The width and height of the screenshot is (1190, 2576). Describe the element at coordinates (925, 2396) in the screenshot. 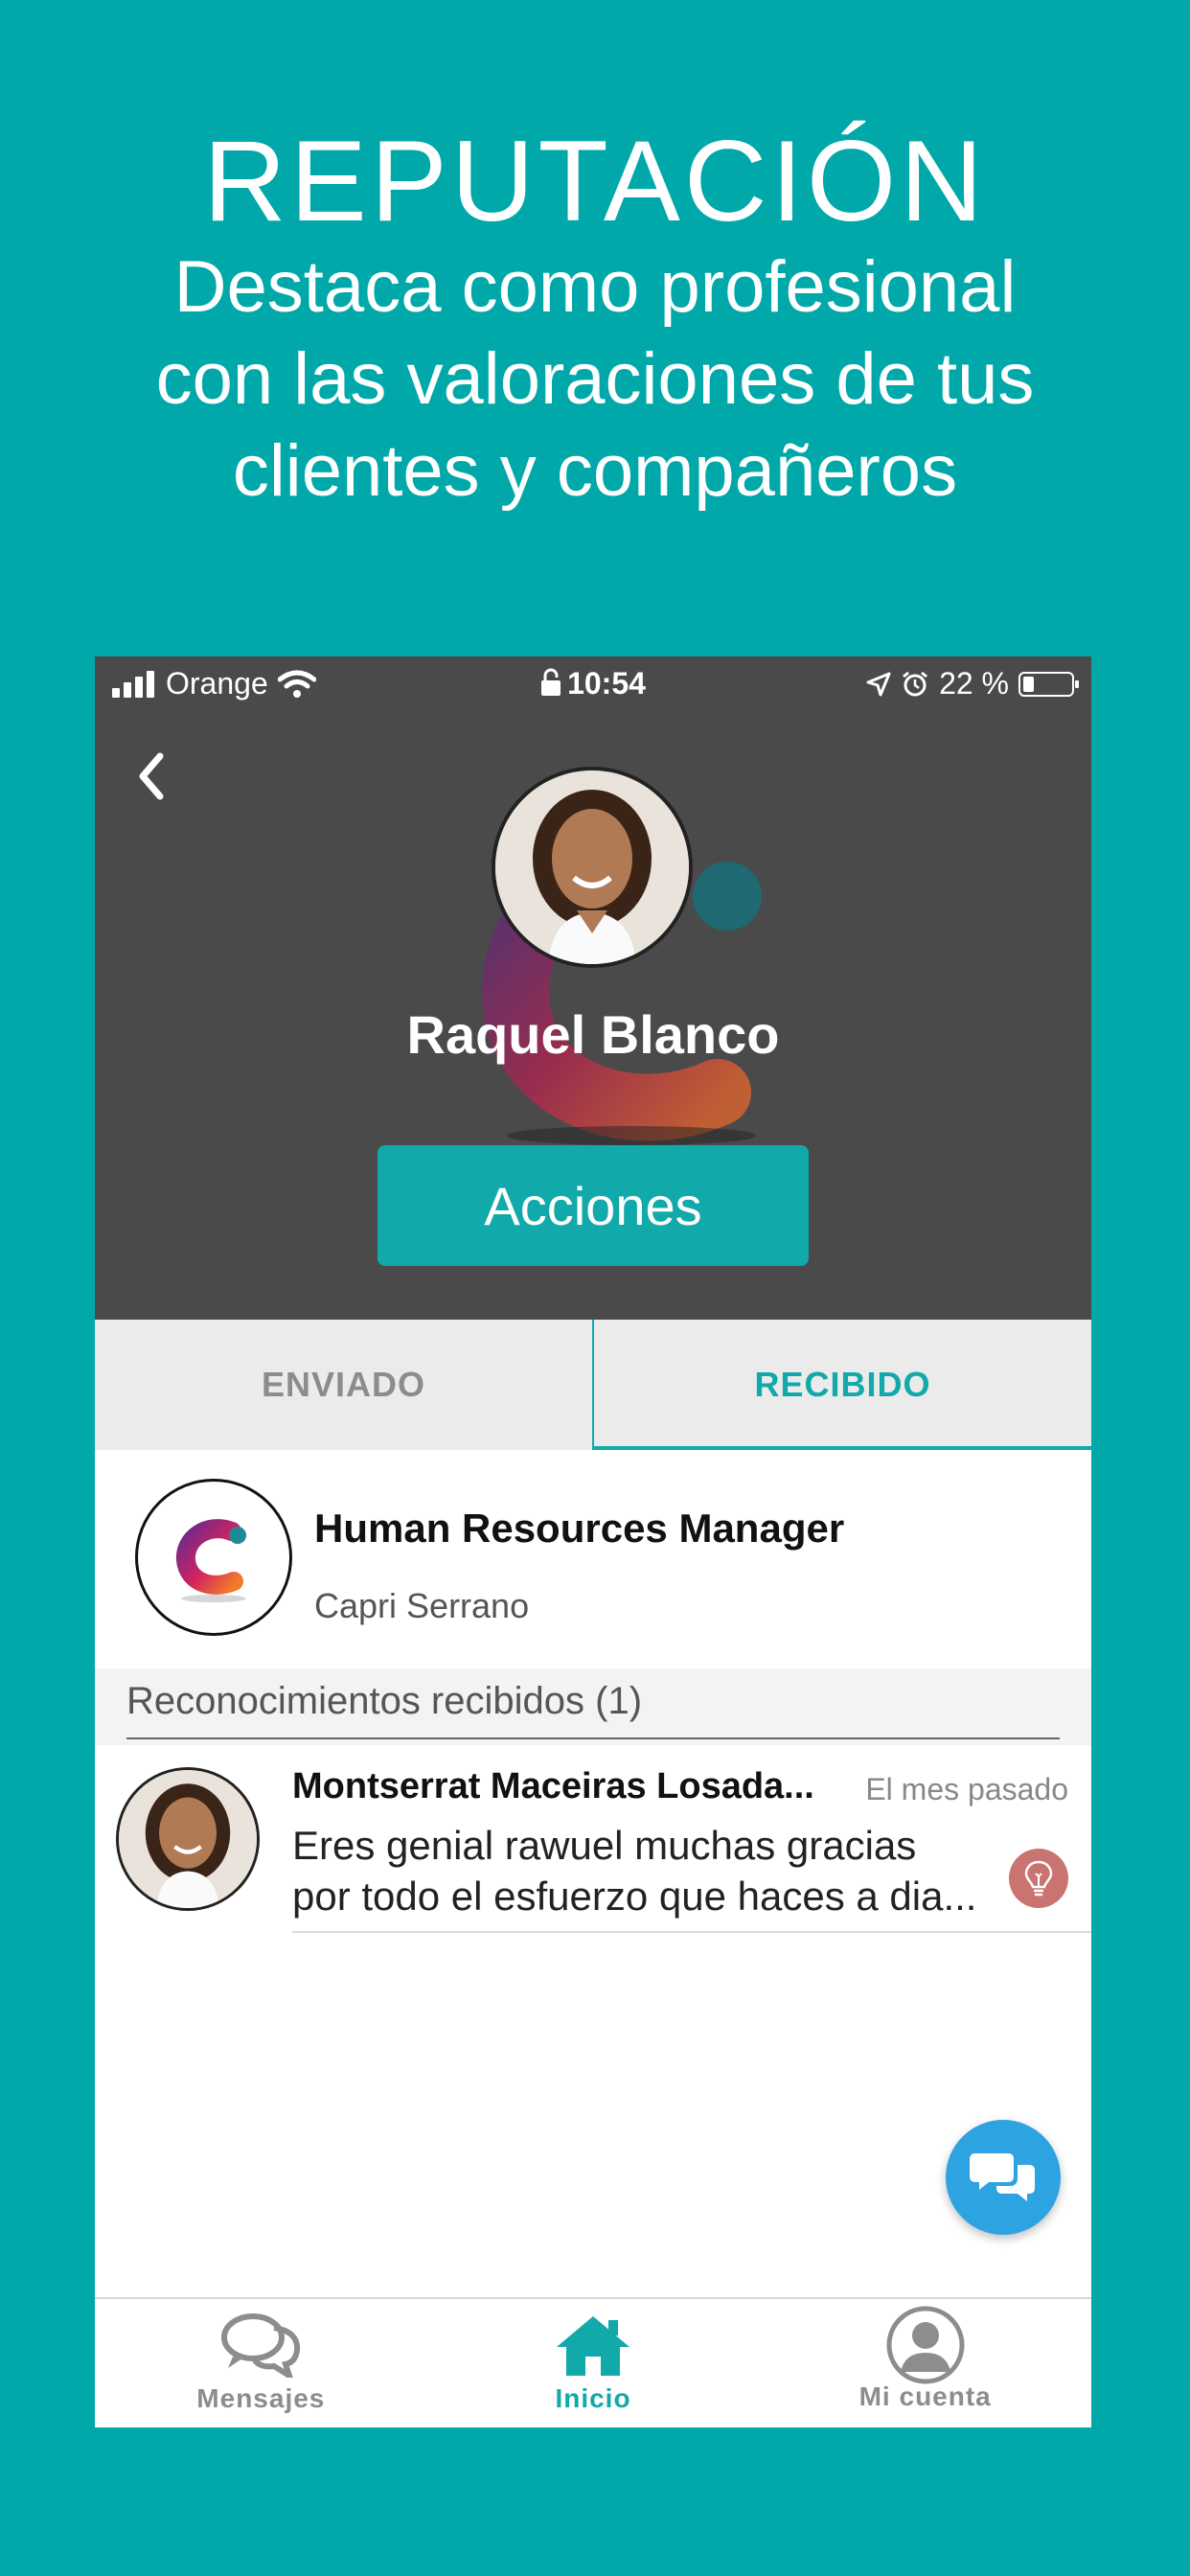

I see `nav-label: Mi cuenta` at that location.